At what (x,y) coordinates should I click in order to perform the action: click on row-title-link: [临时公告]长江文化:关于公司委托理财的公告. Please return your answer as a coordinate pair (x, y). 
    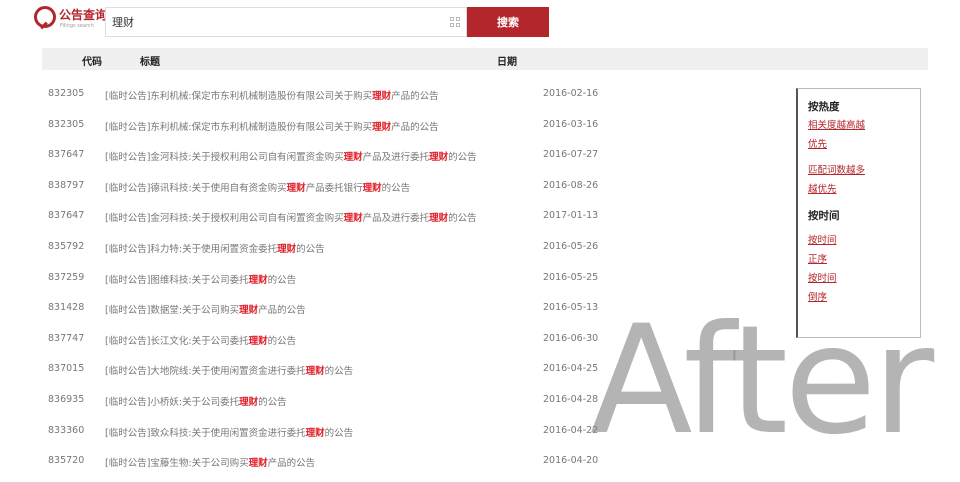
    Looking at the image, I should click on (200, 340).